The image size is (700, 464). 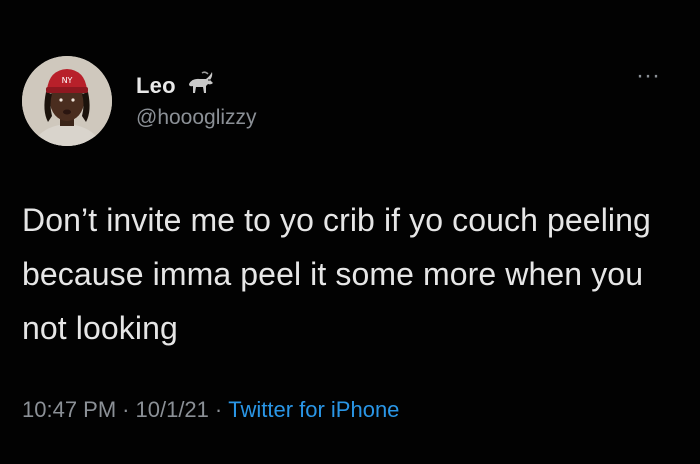 I want to click on tweet-date: 10/1/21, so click(x=172, y=409).